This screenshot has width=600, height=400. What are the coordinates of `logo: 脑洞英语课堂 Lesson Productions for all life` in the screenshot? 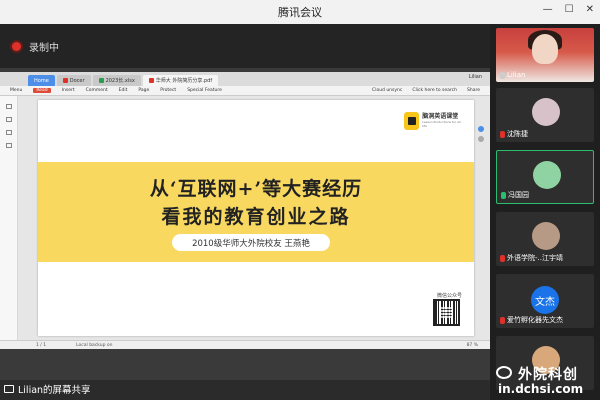 It's located at (434, 121).